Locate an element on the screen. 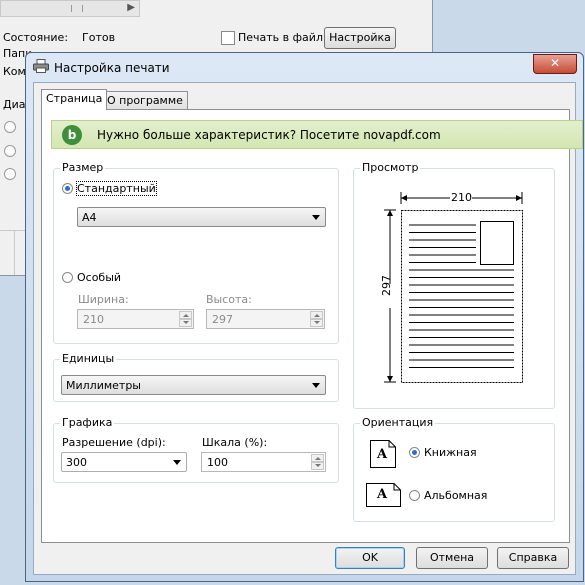 This screenshot has width=585, height=585. standard-size-label: Стандартный is located at coordinates (116, 188).